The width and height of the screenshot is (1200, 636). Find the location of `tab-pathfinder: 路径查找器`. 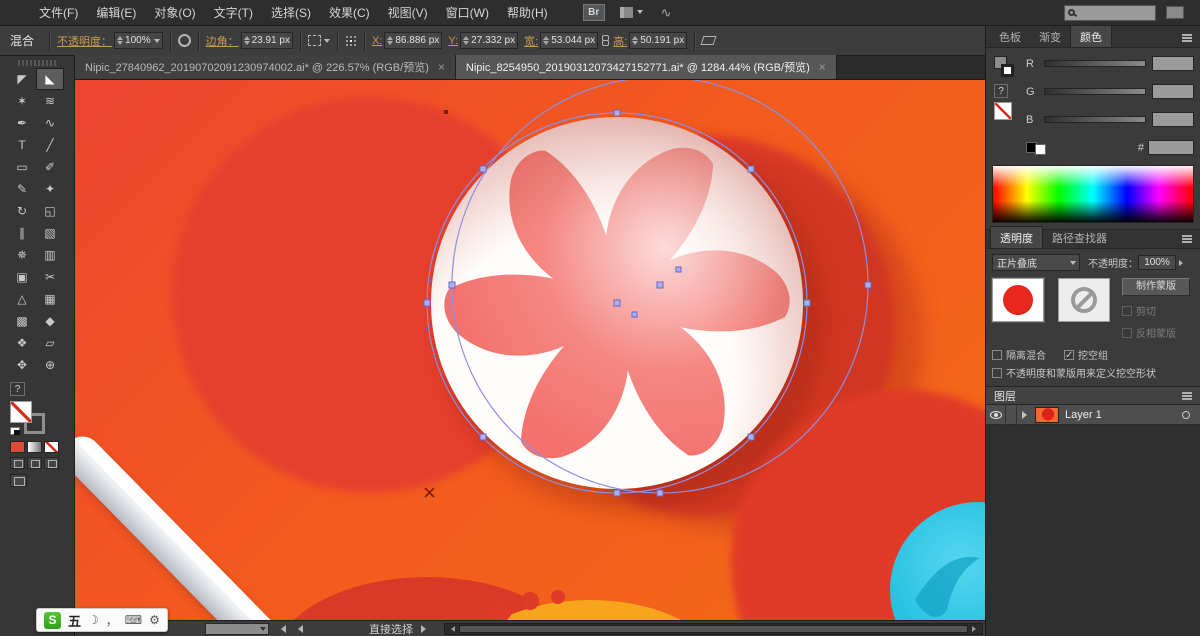

tab-pathfinder: 路径查找器 is located at coordinates (1079, 237).